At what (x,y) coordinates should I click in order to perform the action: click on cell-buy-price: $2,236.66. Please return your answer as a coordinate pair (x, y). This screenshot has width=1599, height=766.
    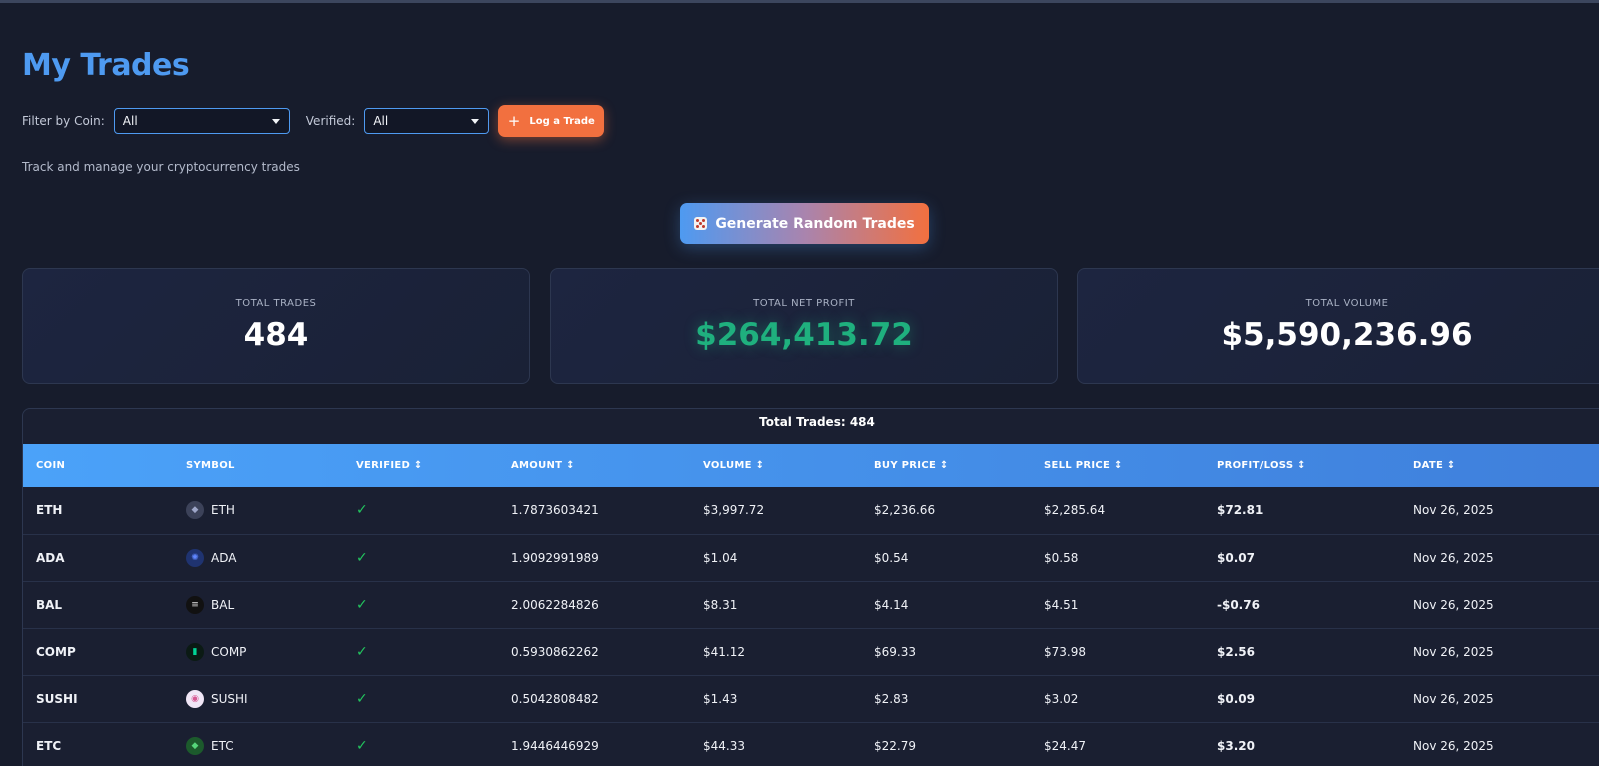
    Looking at the image, I should click on (946, 511).